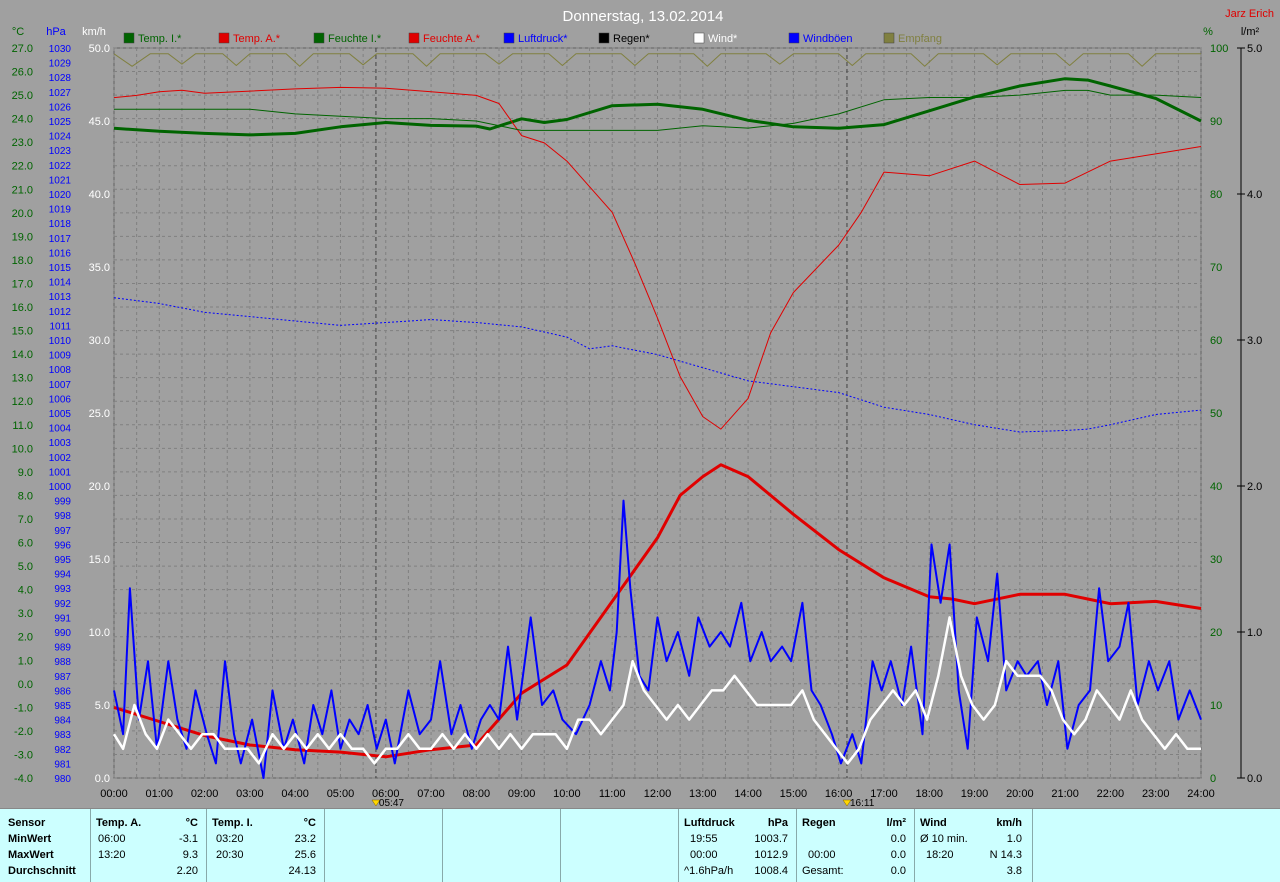 This screenshot has width=1280, height=882. I want to click on pressure-tick-label: 1028, so click(60, 78).